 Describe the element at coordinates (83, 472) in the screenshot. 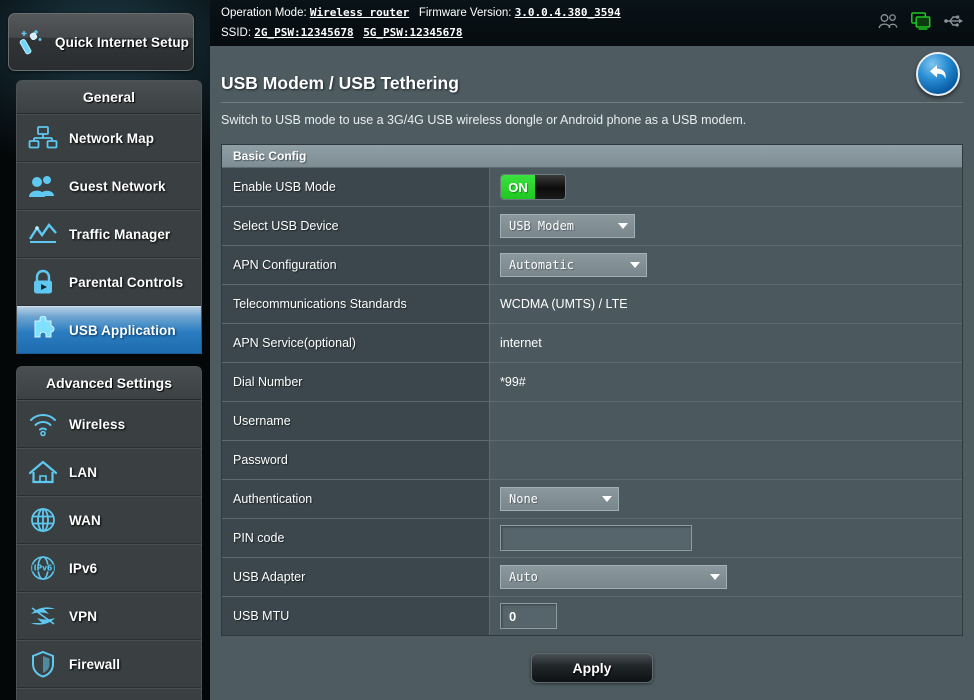

I see `sidebar-item-label: LAN` at that location.